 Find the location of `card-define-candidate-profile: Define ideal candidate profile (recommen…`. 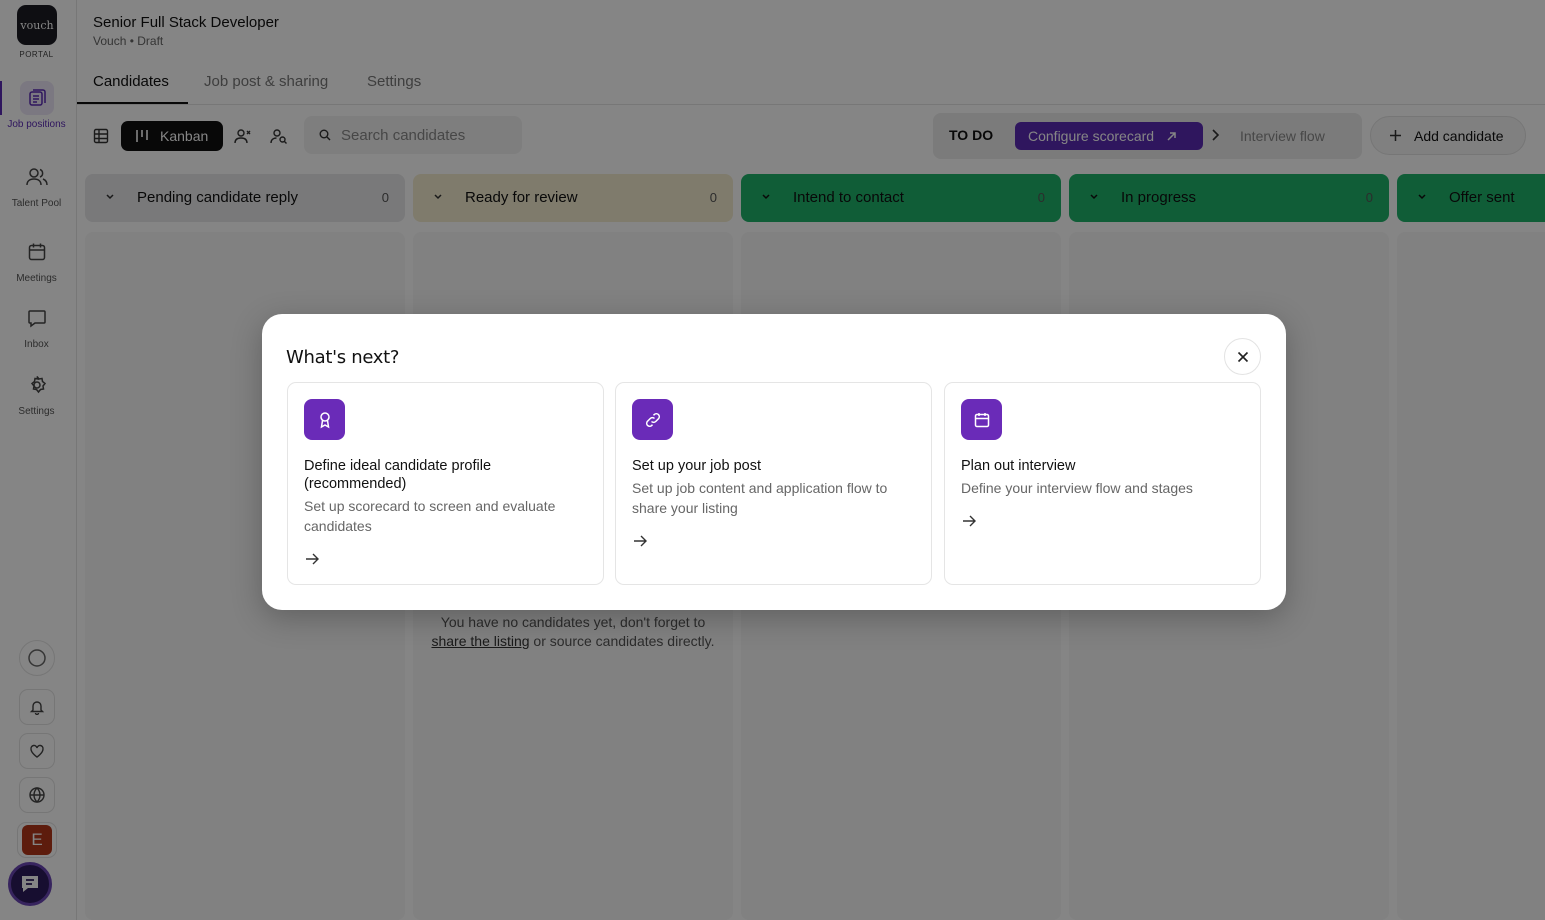

card-define-candidate-profile: Define ideal candidate profile (recommen… is located at coordinates (445, 483).